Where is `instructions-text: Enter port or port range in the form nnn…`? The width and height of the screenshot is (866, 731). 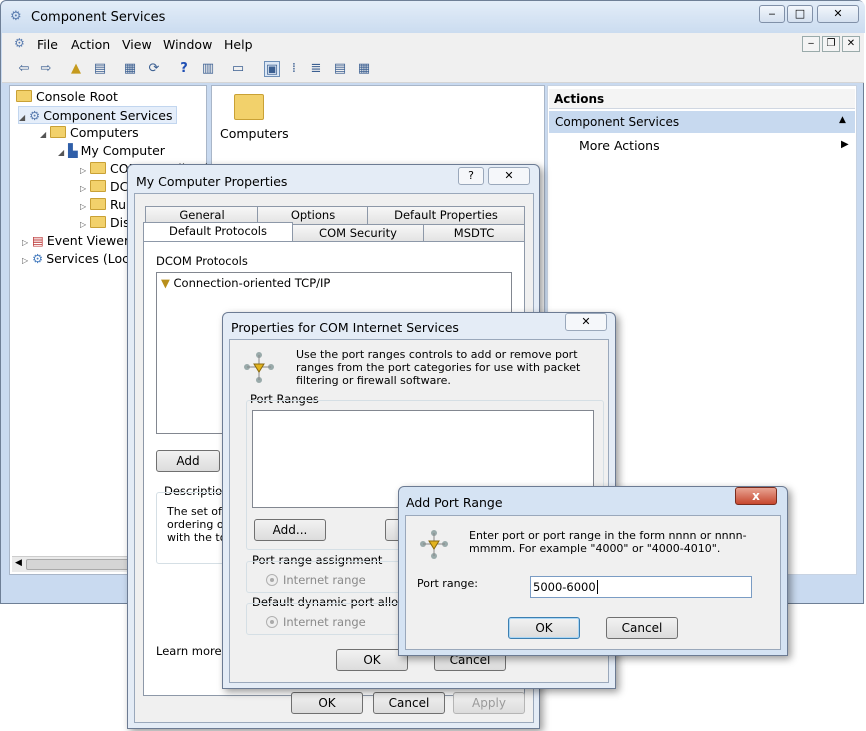 instructions-text: Enter port or port range in the form nnn… is located at coordinates (608, 542).